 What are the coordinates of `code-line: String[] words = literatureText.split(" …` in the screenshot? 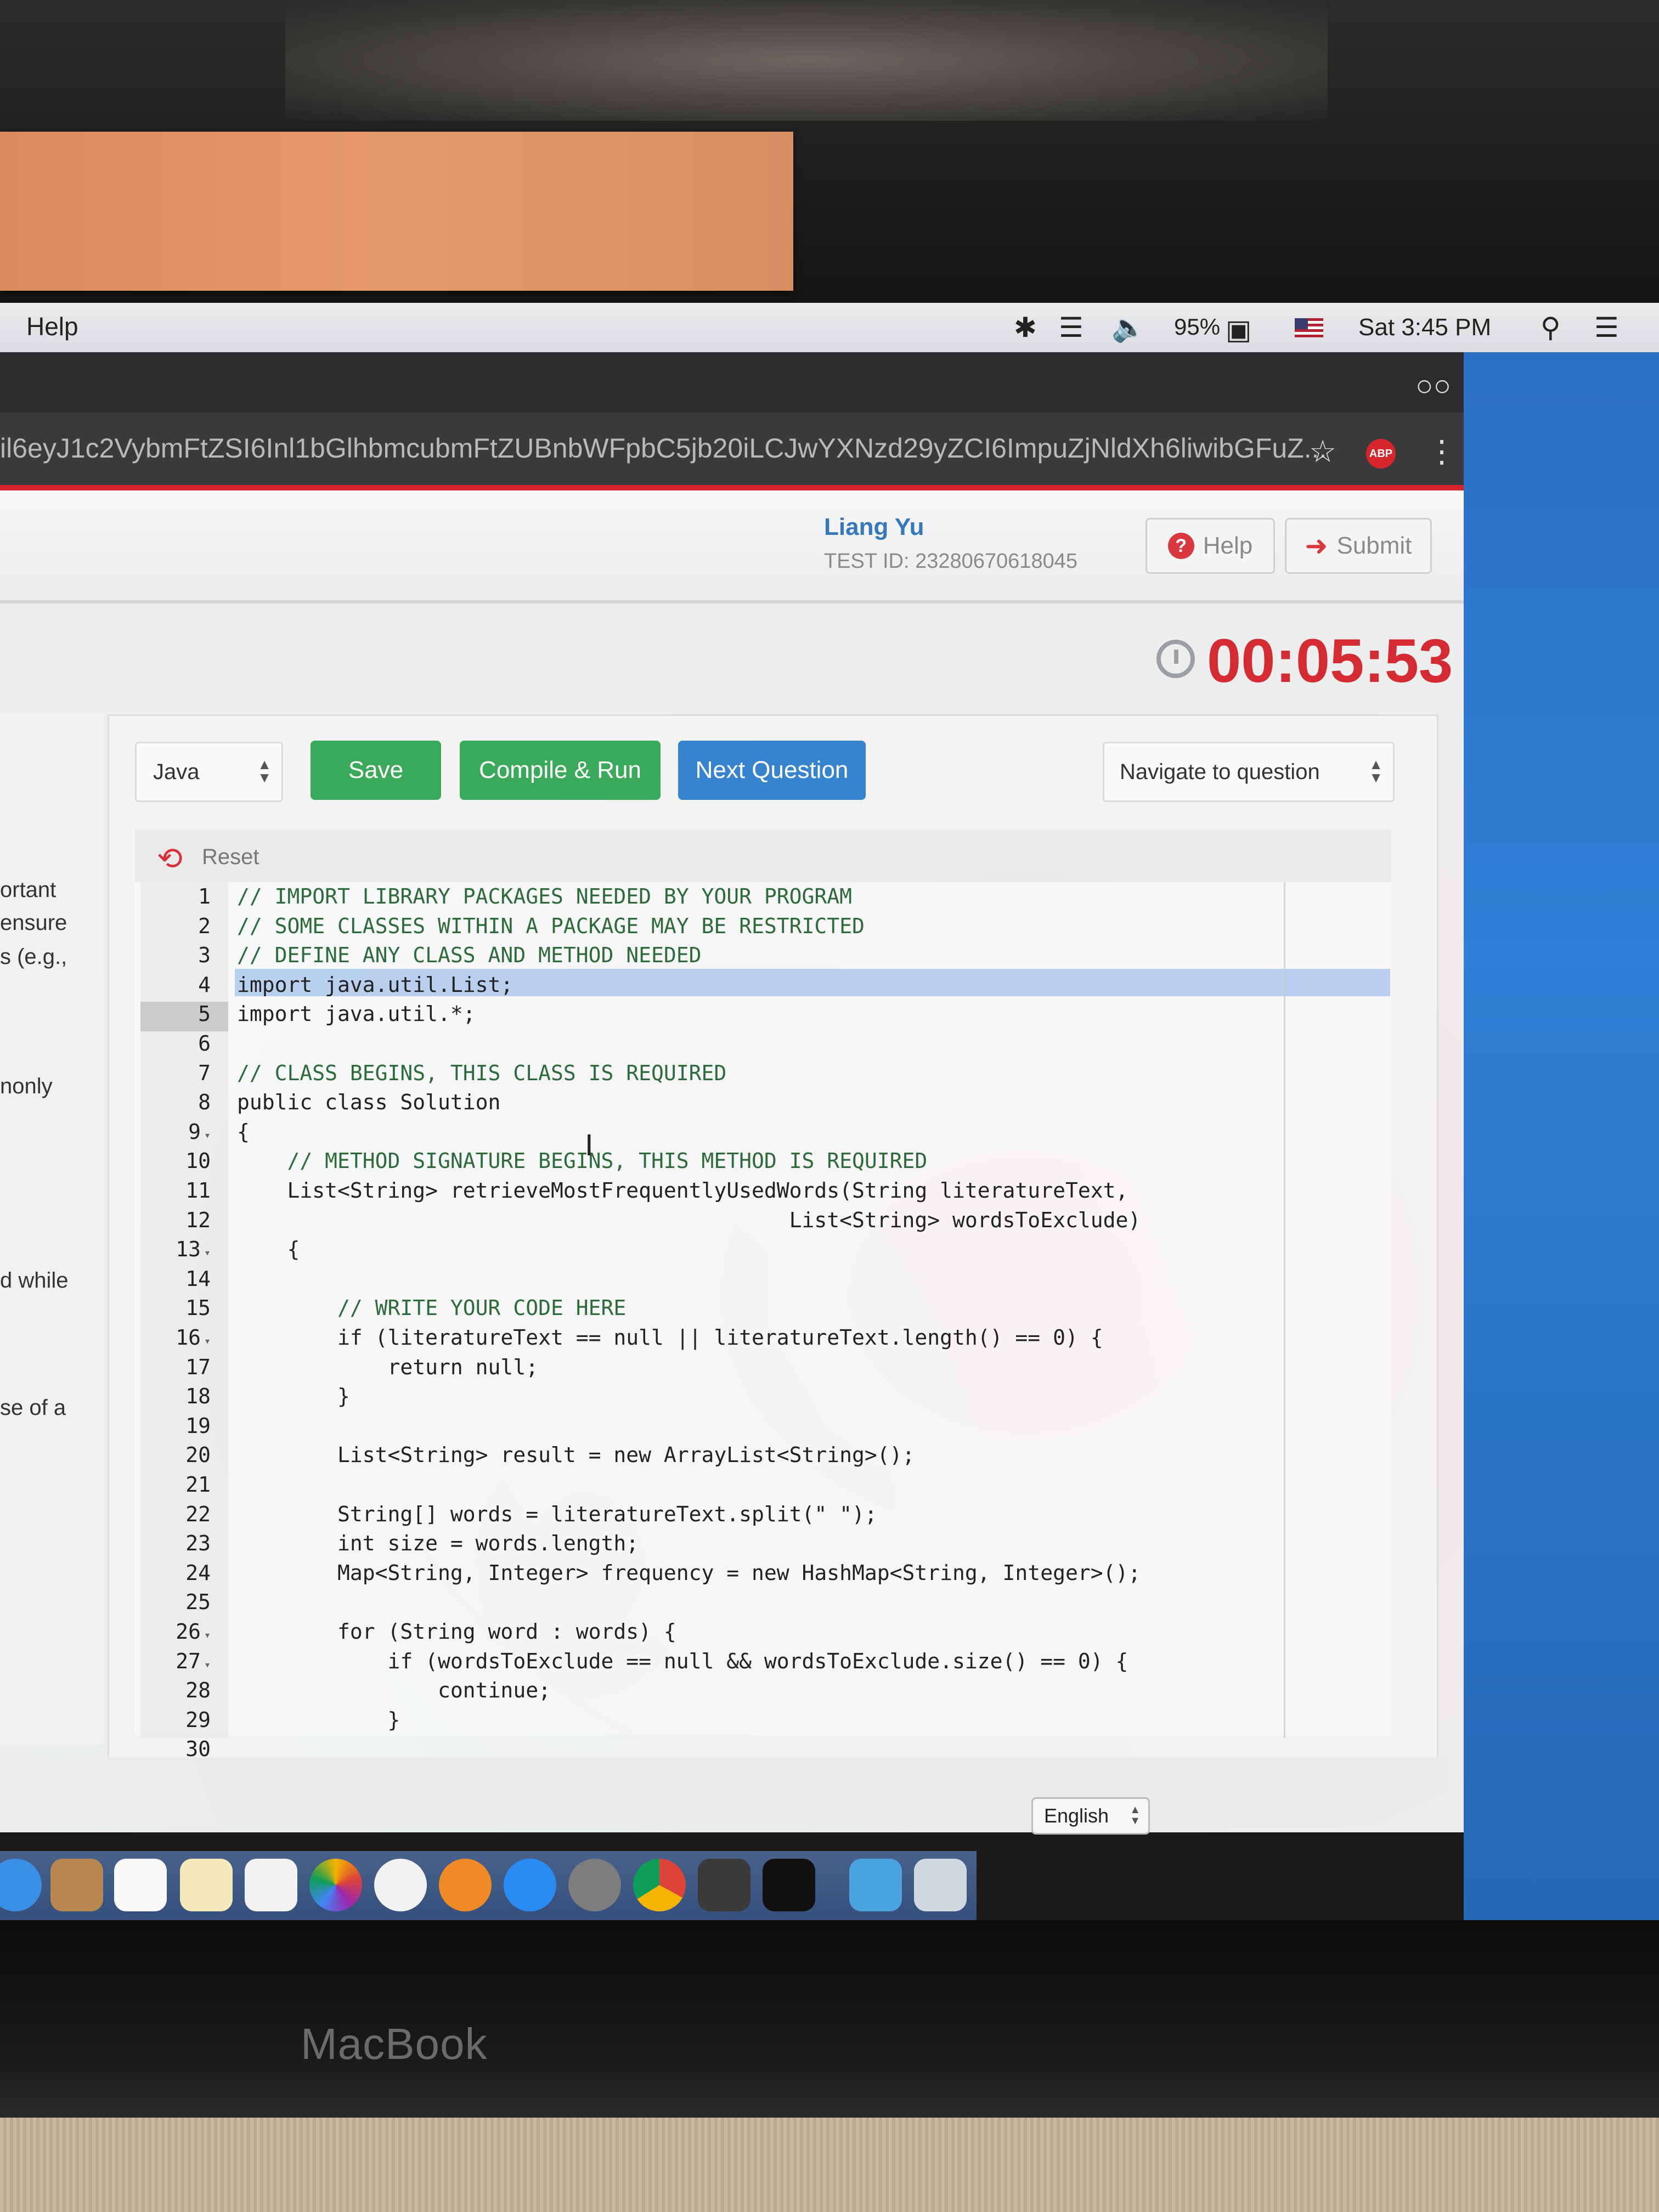 It's located at (557, 1514).